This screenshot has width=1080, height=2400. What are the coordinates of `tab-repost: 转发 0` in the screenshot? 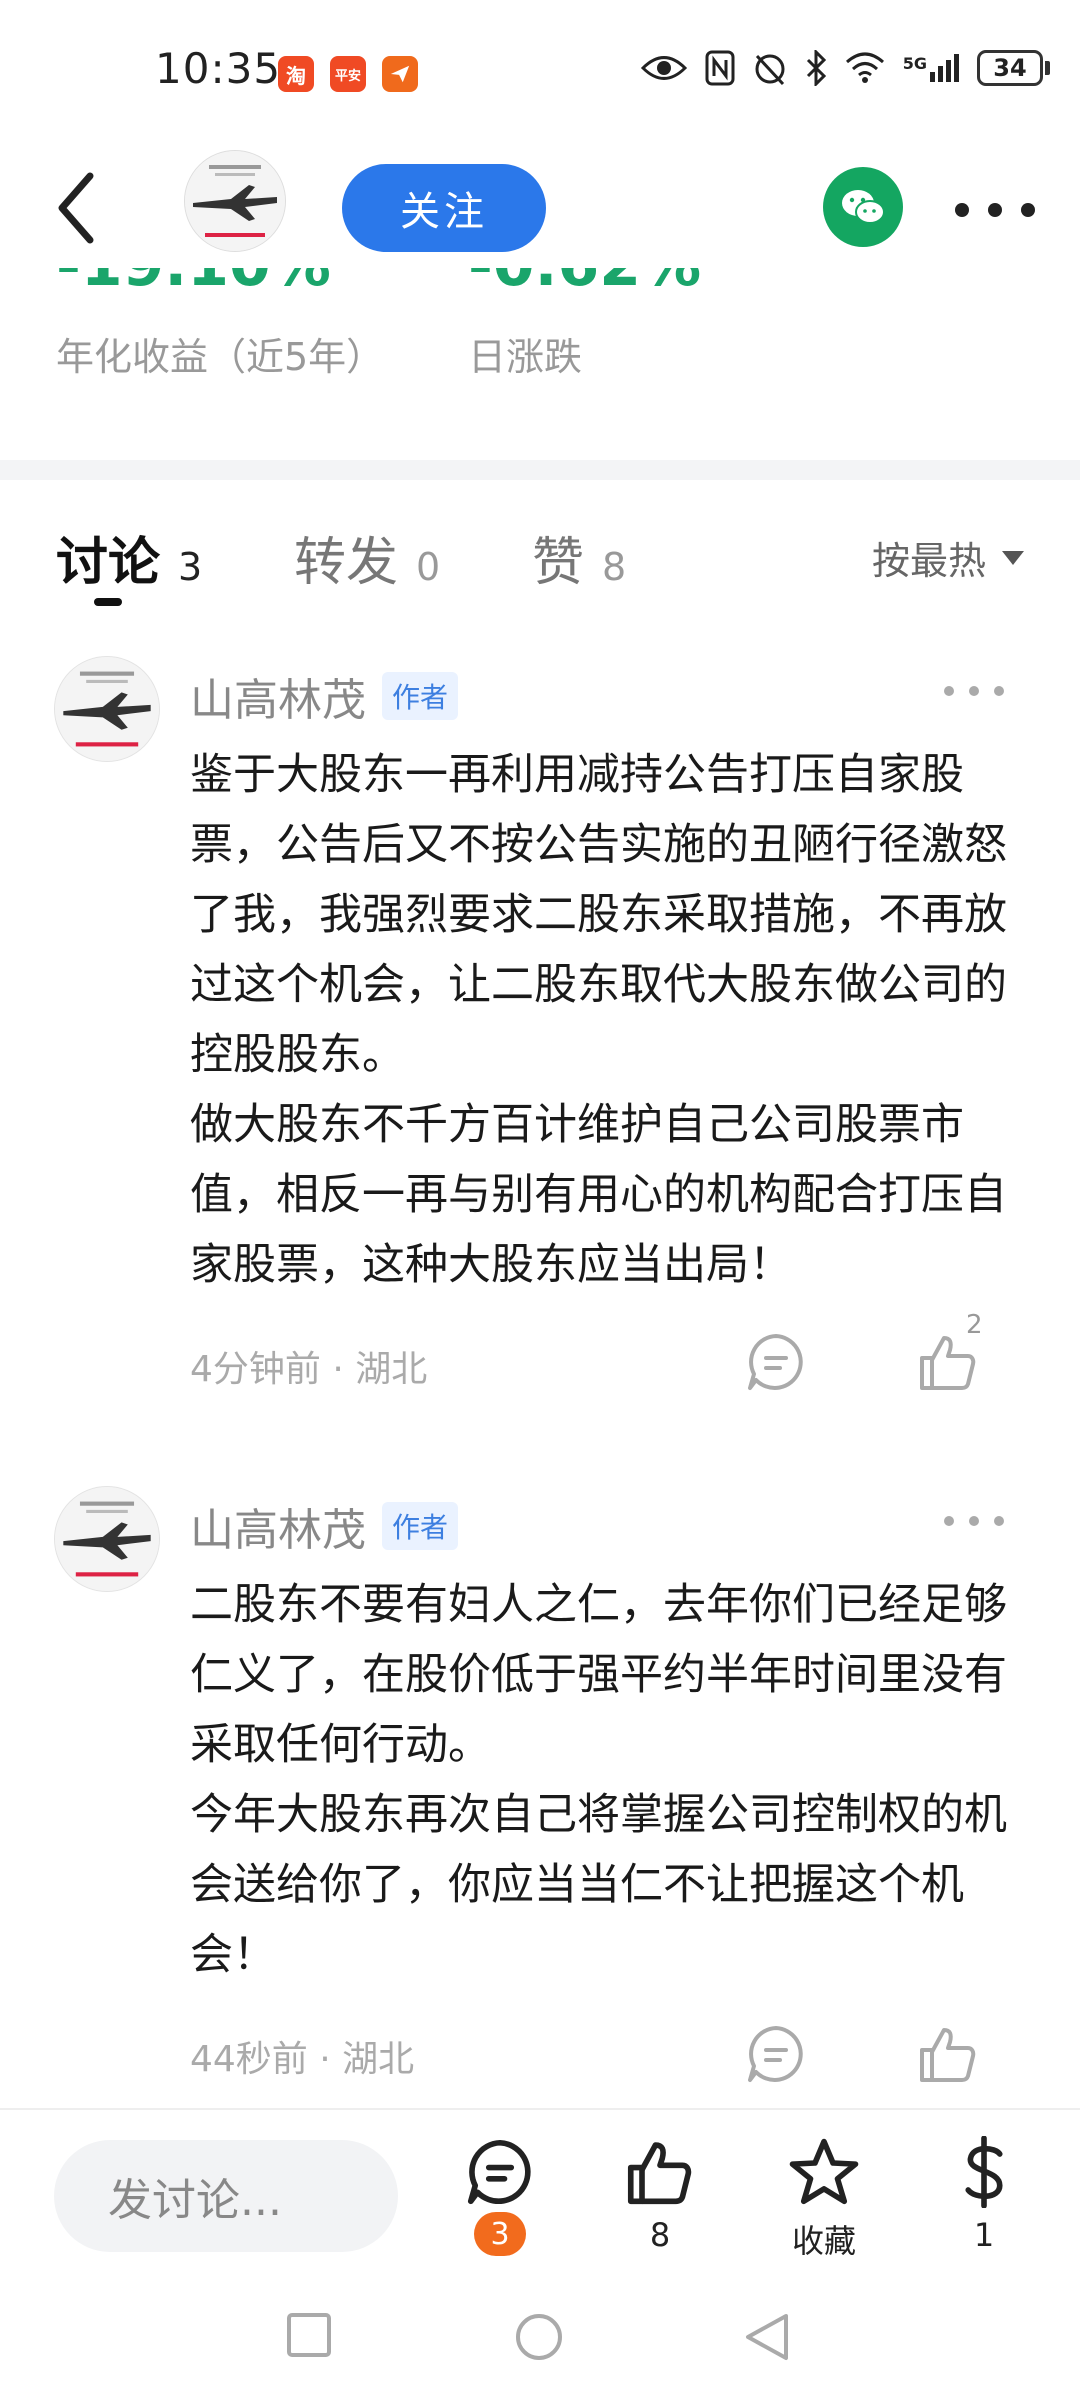 It's located at (367, 557).